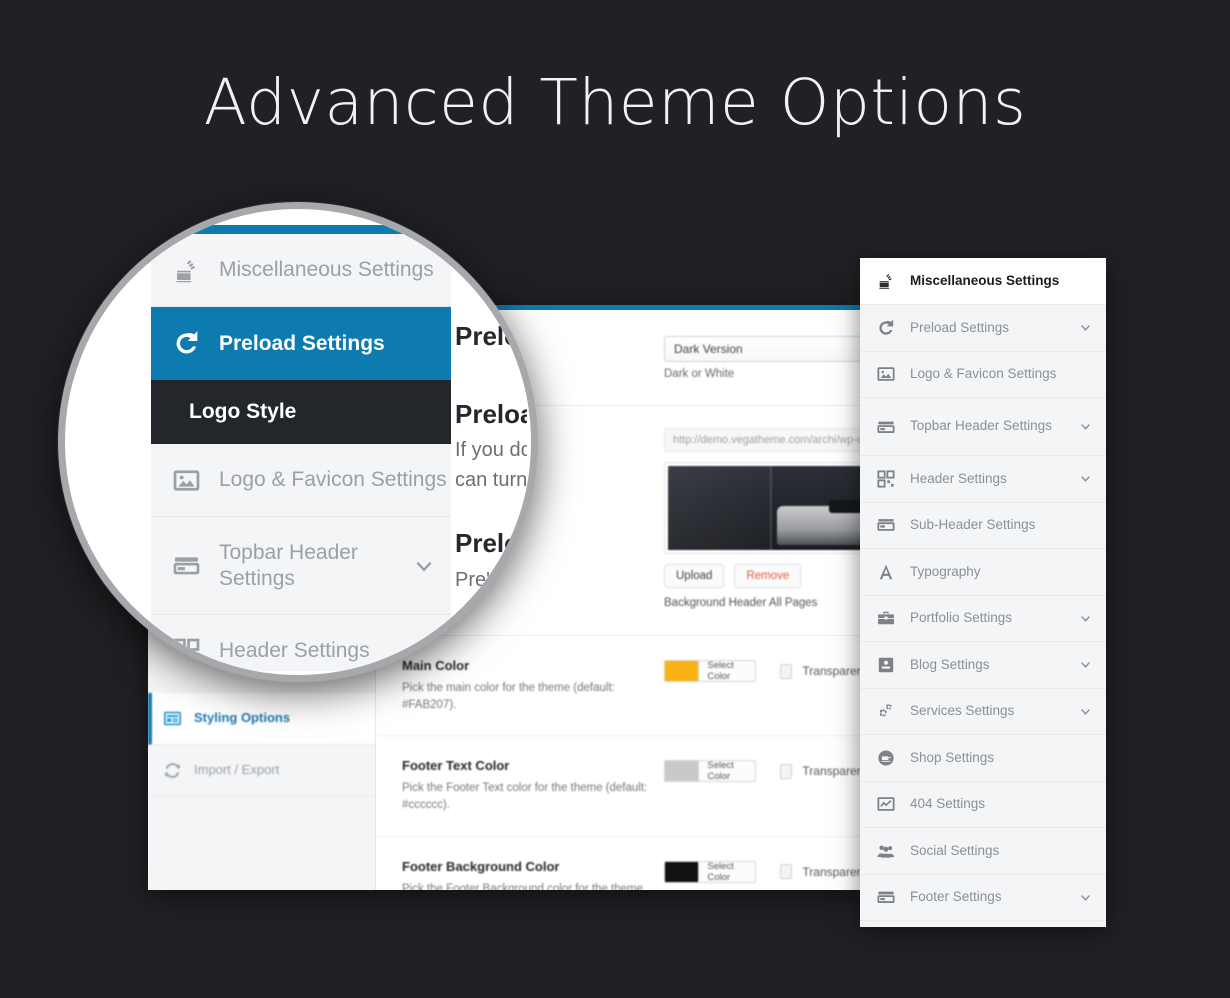 The width and height of the screenshot is (1230, 998). What do you see at coordinates (301, 412) in the screenshot?
I see `lens-item-logo-style: Logo Style` at bounding box center [301, 412].